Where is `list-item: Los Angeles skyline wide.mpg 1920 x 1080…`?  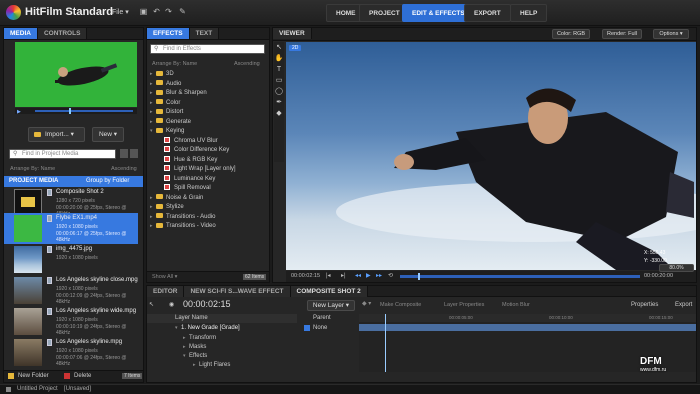 list-item: Los Angeles skyline wide.mpg 1920 x 1080… is located at coordinates (71, 321).